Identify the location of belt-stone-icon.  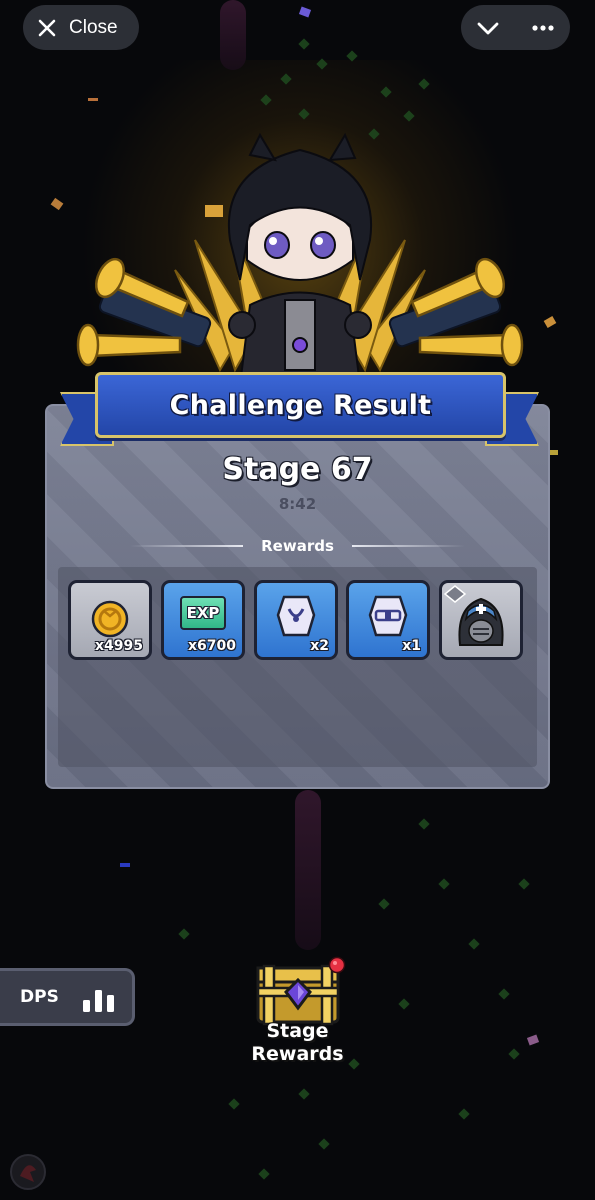
(388, 616).